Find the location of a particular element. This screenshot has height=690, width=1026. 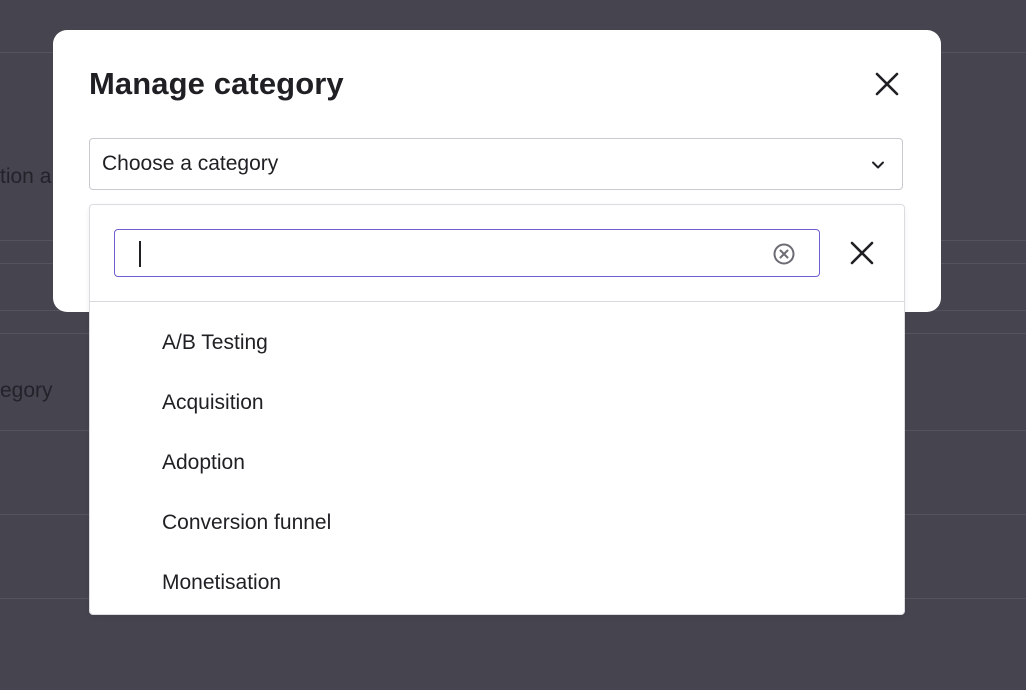

category-search-input is located at coordinates (443, 254).